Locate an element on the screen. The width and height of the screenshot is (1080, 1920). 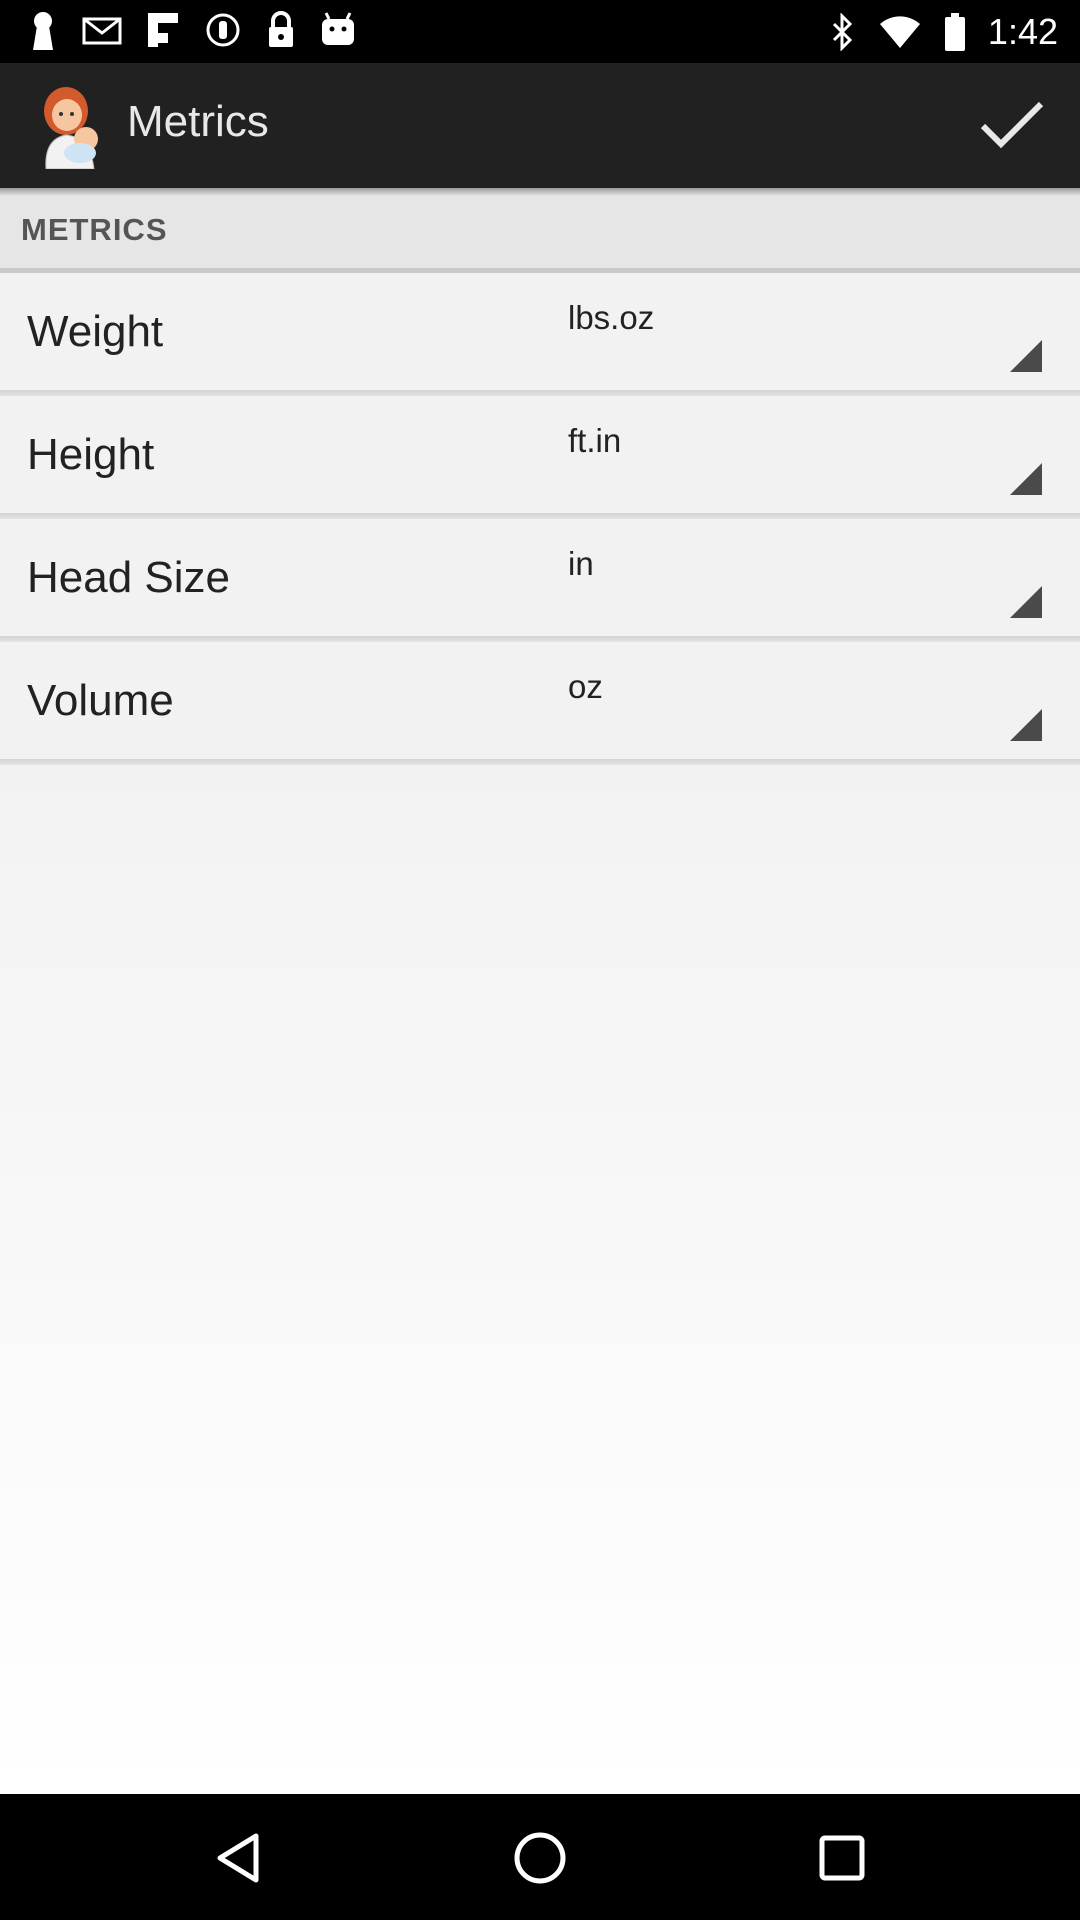
page-title: Metrics is located at coordinates (198, 121).